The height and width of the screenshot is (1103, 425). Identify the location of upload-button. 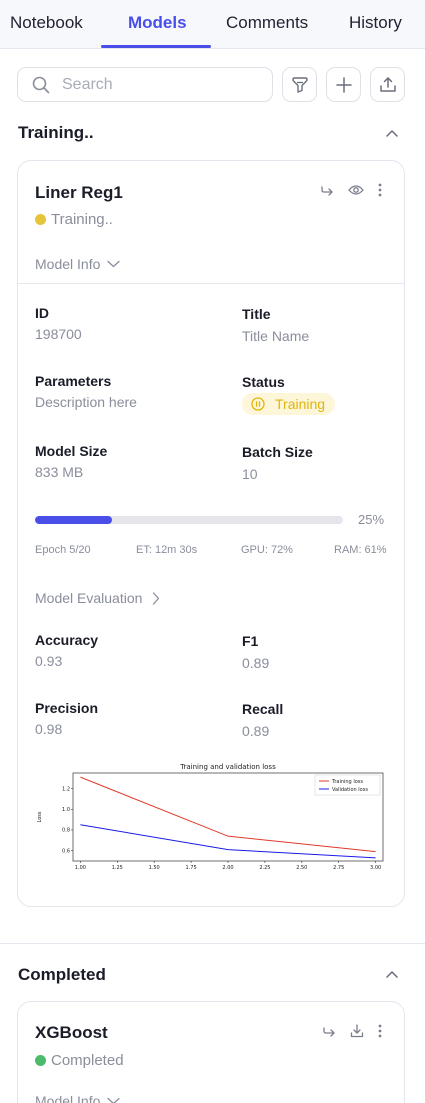
(387, 84).